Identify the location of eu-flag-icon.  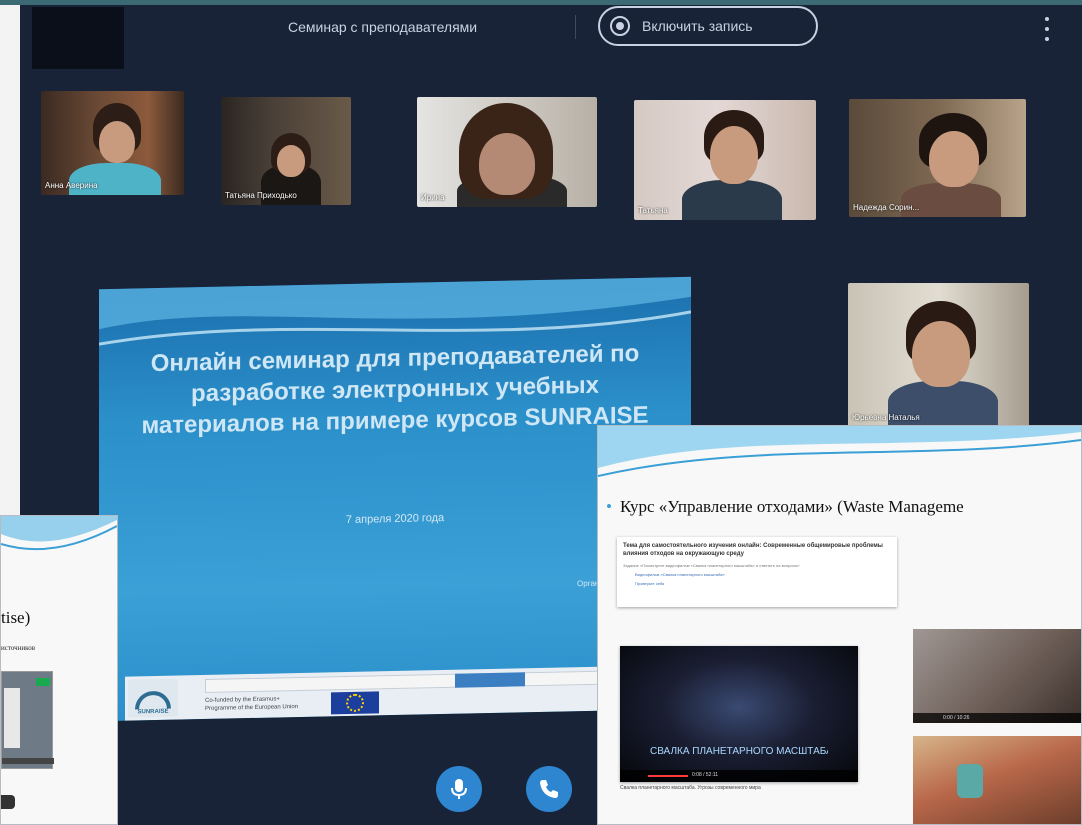
(355, 703).